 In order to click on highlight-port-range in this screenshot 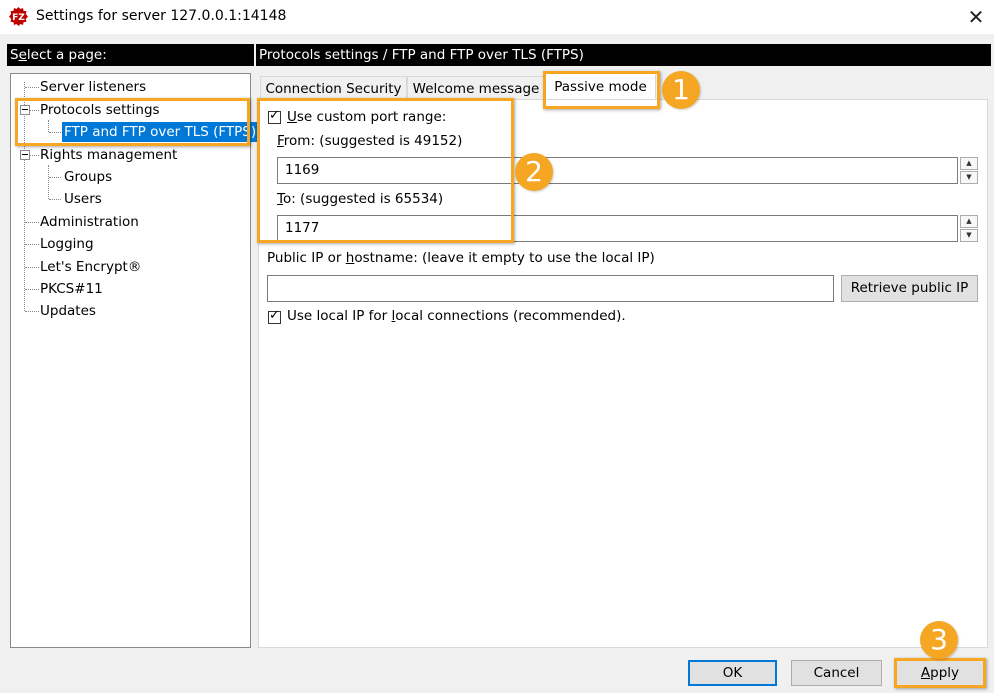, I will do `click(385, 170)`.